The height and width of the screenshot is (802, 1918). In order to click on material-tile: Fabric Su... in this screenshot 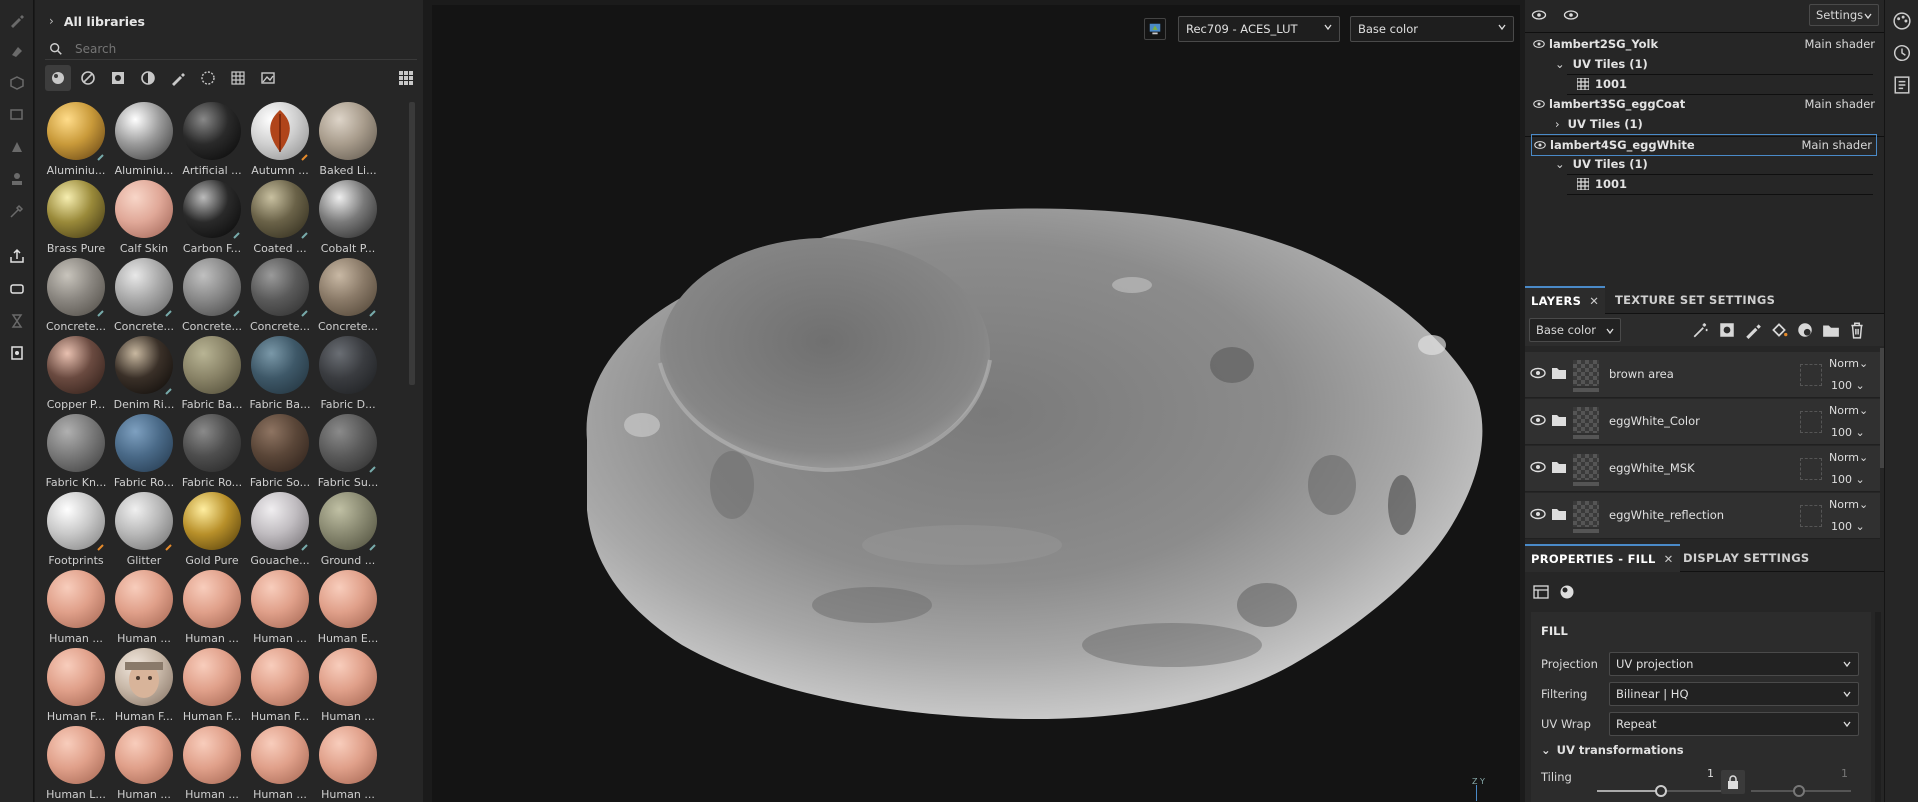, I will do `click(348, 453)`.